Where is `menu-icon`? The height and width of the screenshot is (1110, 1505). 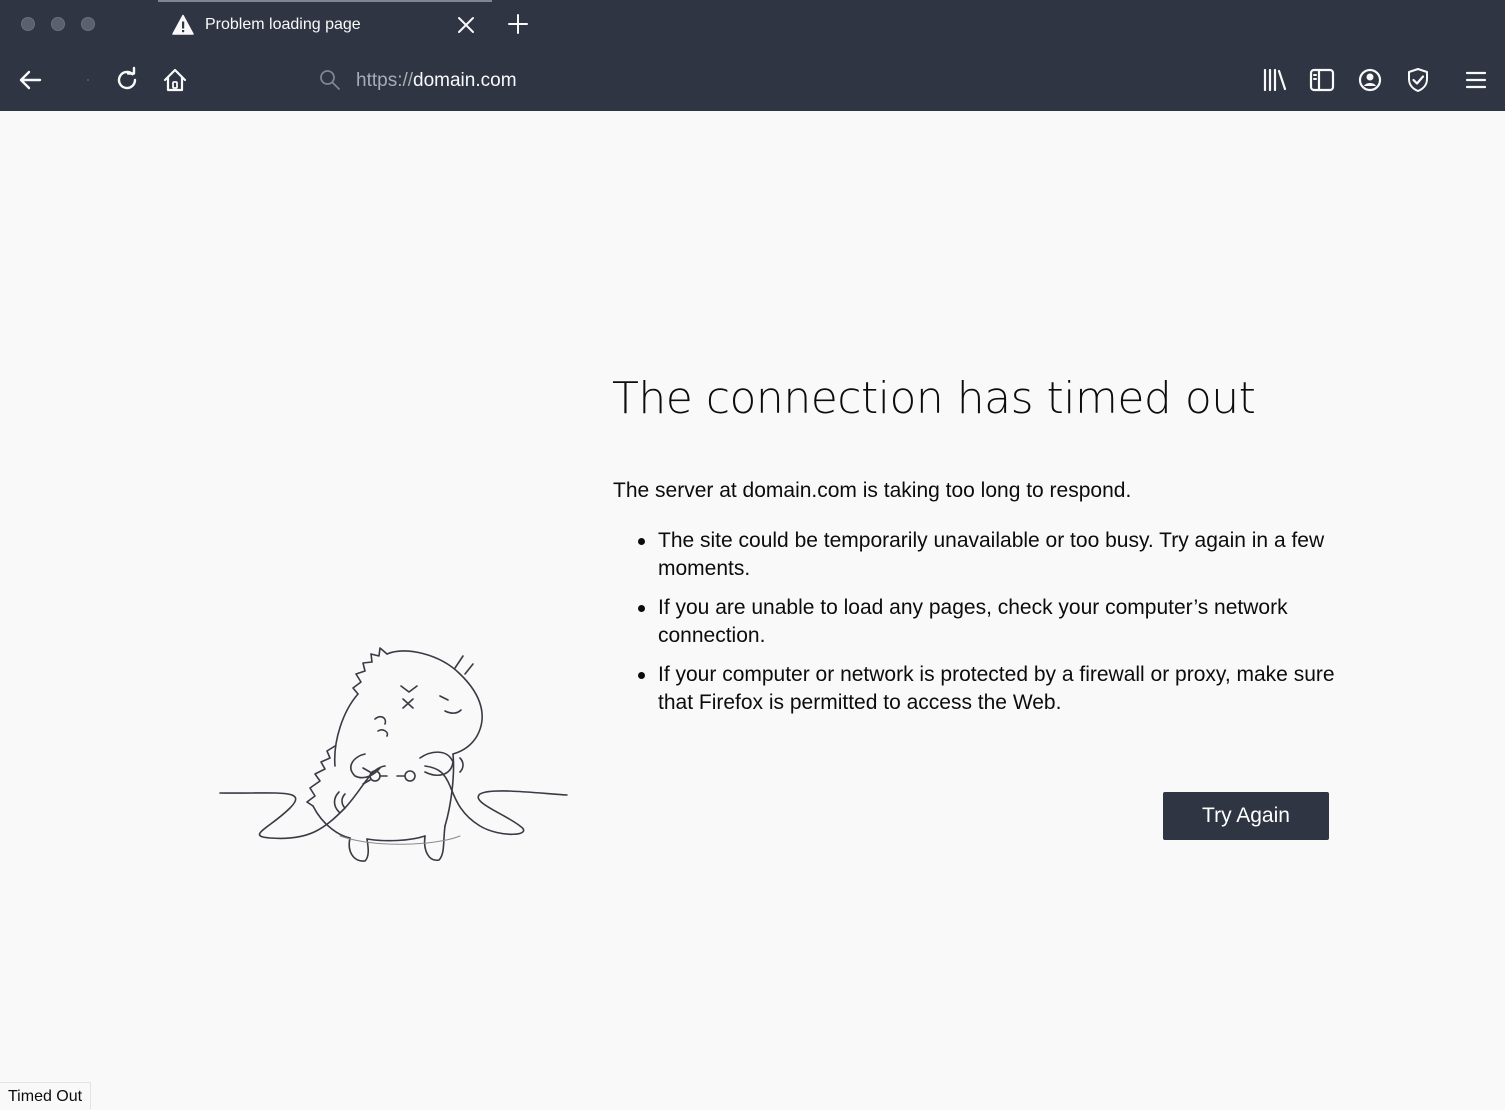
menu-icon is located at coordinates (1476, 80).